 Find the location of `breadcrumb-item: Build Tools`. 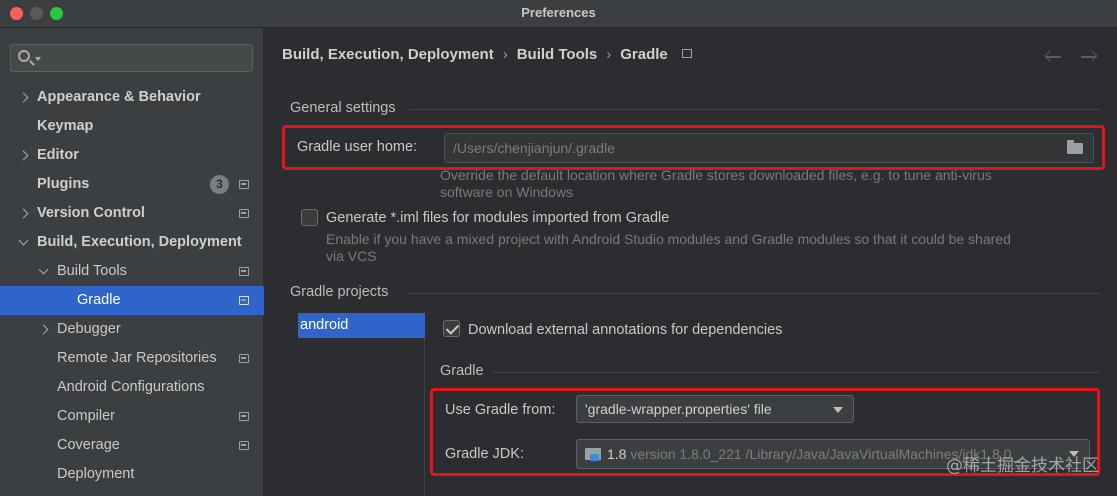

breadcrumb-item: Build Tools is located at coordinates (557, 54).